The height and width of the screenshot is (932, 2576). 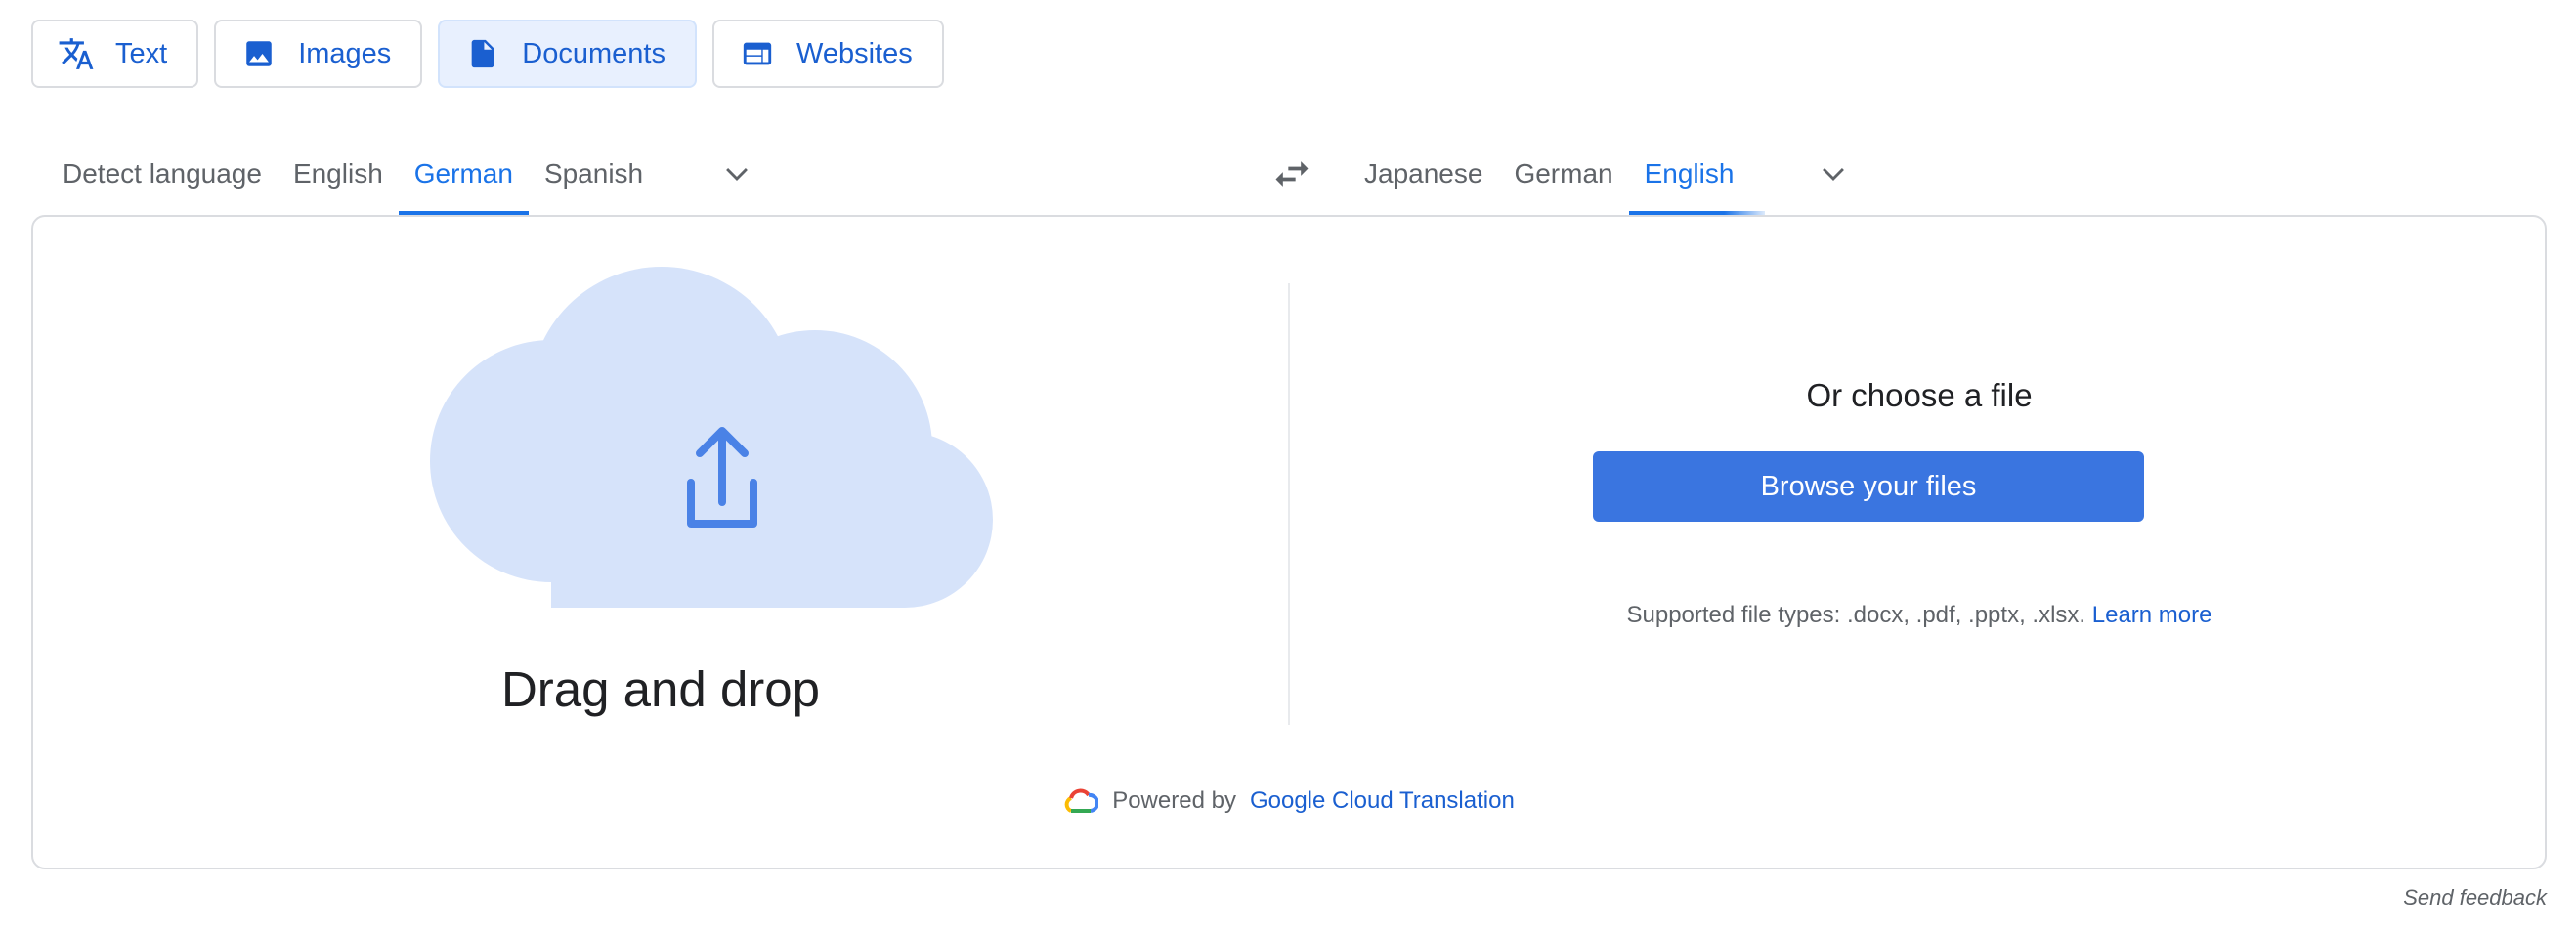 I want to click on panel-divider, so click(x=1289, y=504).